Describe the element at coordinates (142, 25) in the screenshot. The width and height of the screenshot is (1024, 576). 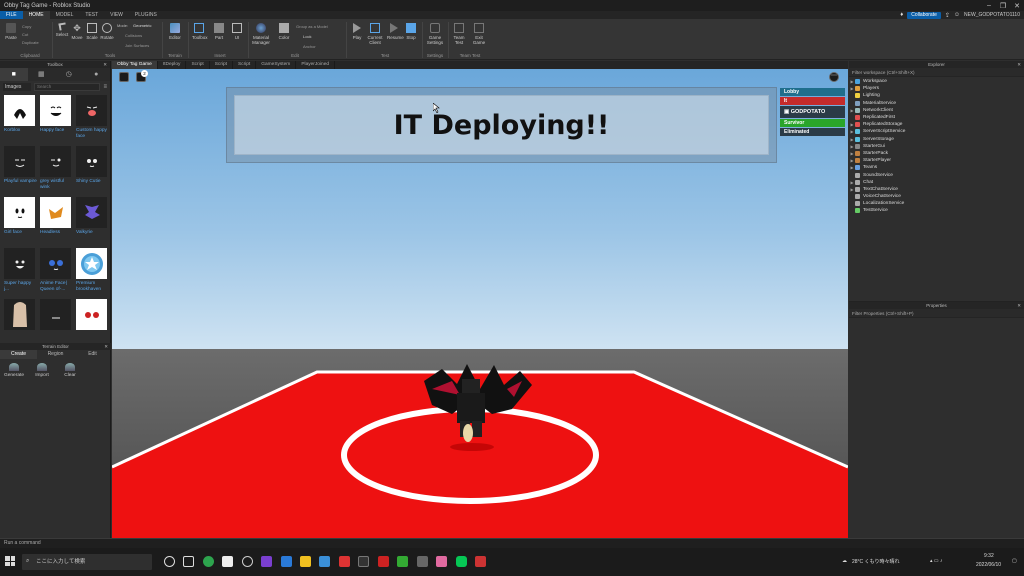
I see `mode-select: Geometric` at that location.